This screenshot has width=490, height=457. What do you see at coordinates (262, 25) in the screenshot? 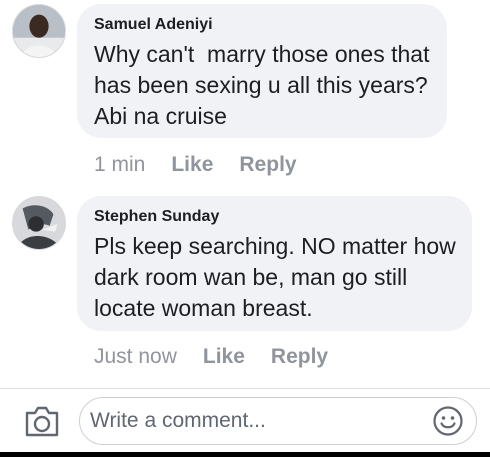
I see `comment-author: Samuel Adeniyi` at bounding box center [262, 25].